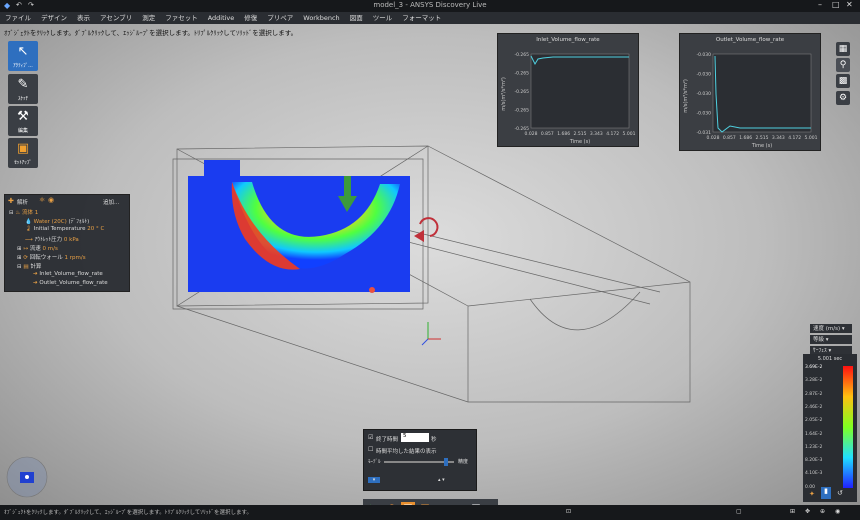  Describe the element at coordinates (19, 258) in the screenshot. I see `expand-icon: ⊞` at that location.